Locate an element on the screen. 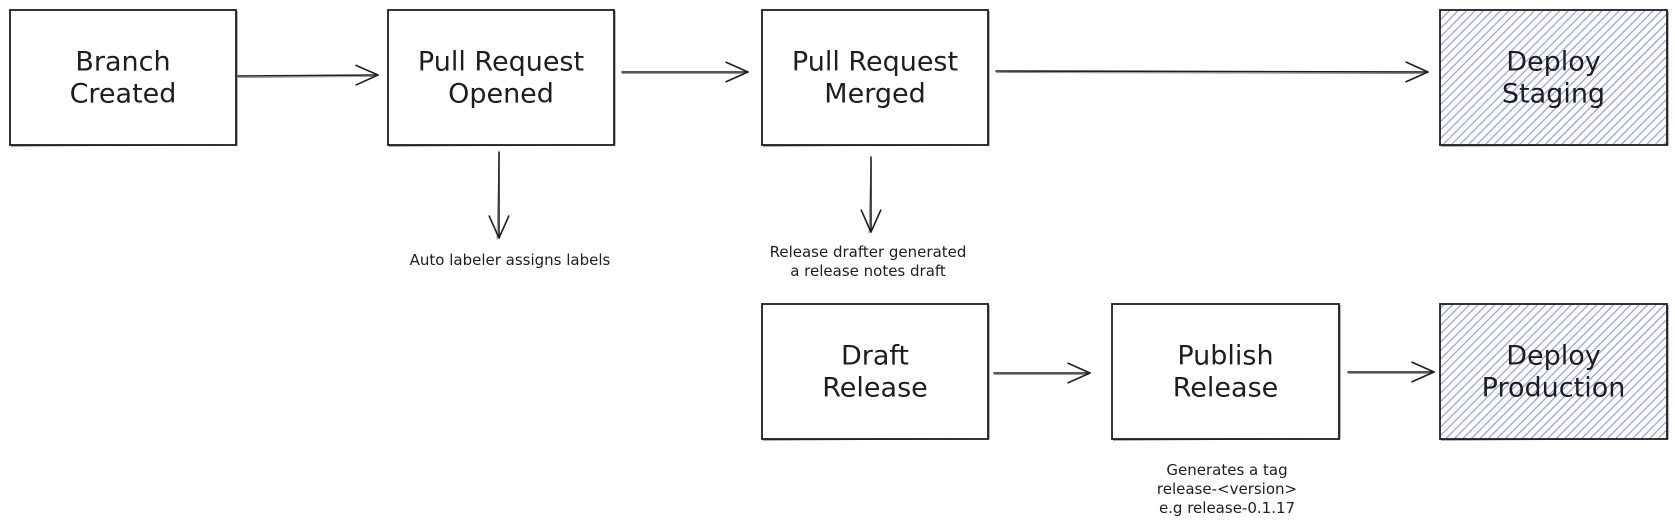 The height and width of the screenshot is (529, 1675). node-pr-merged: Pull RequestMerged is located at coordinates (875, 78).